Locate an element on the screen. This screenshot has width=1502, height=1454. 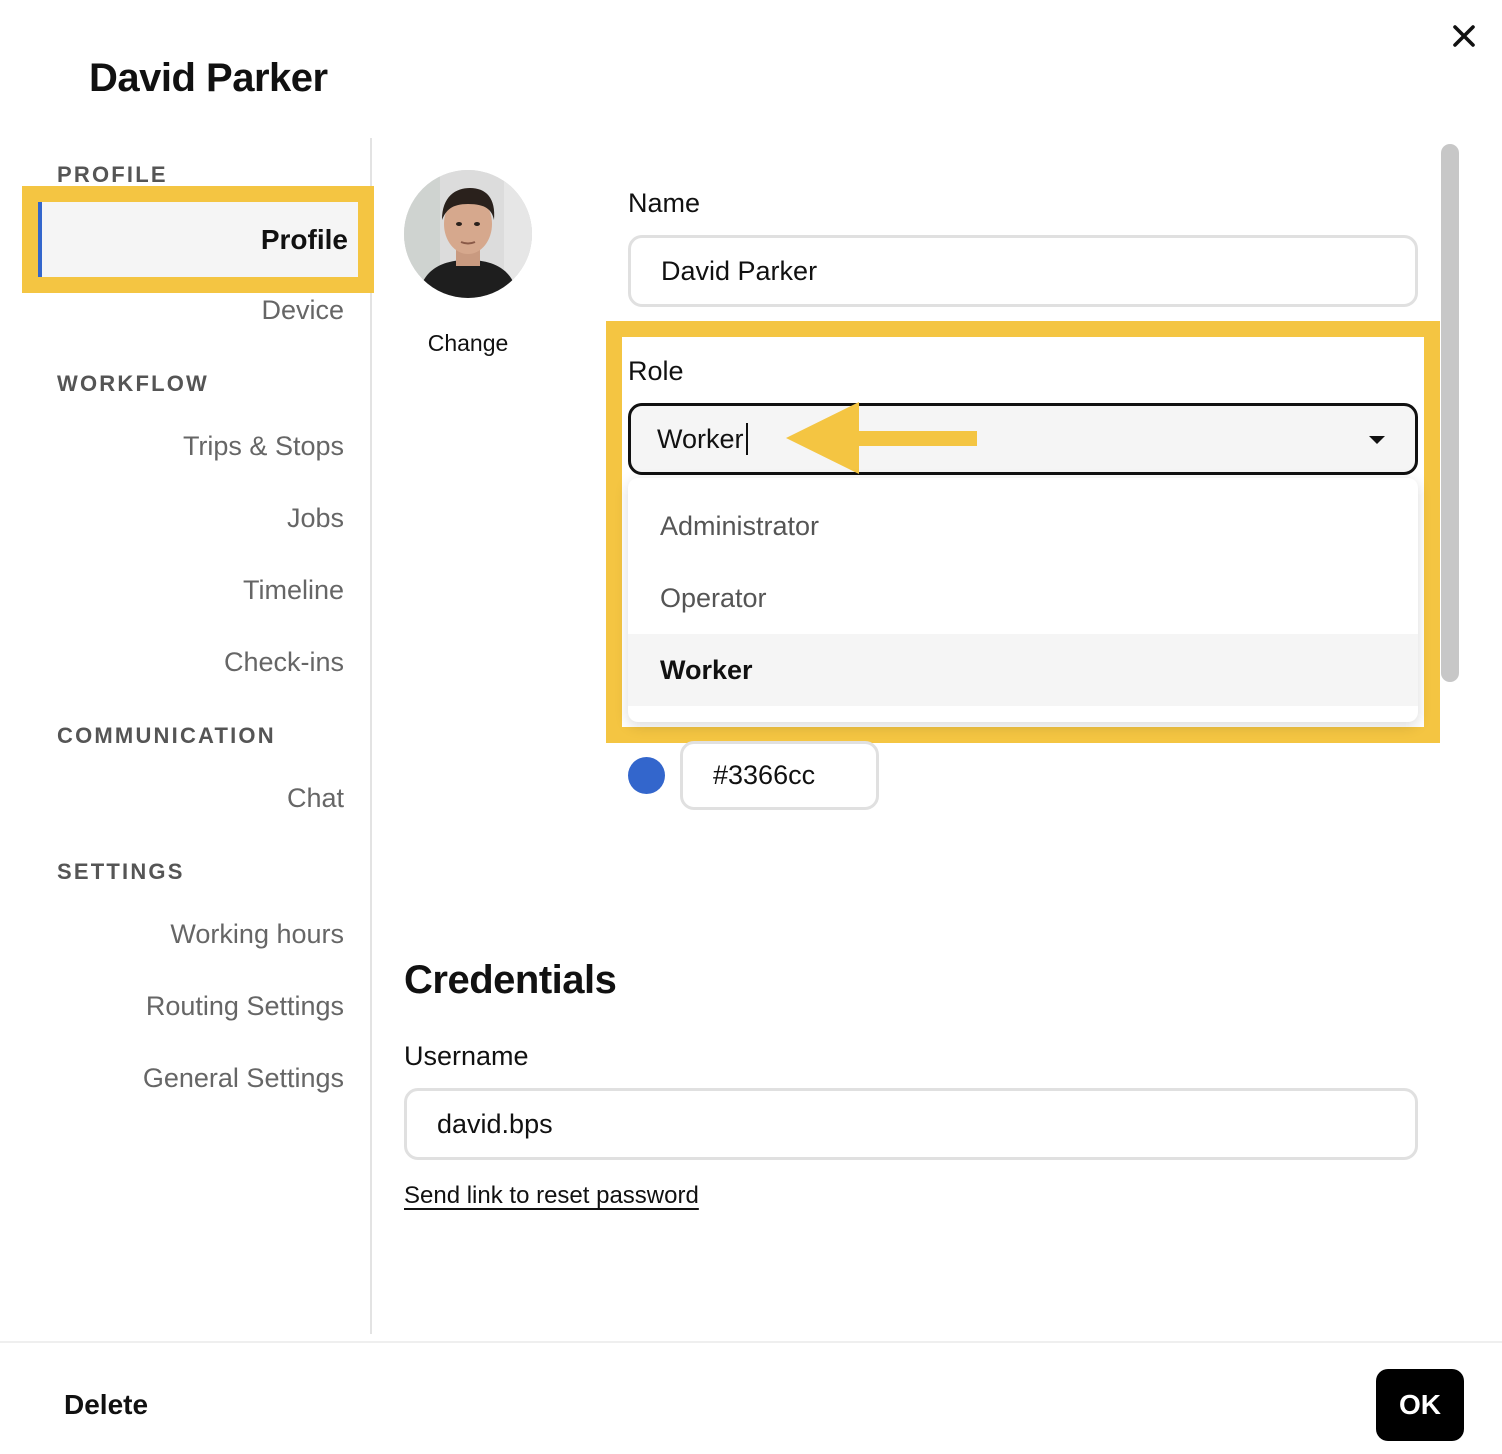
name-label: Name is located at coordinates (664, 203).